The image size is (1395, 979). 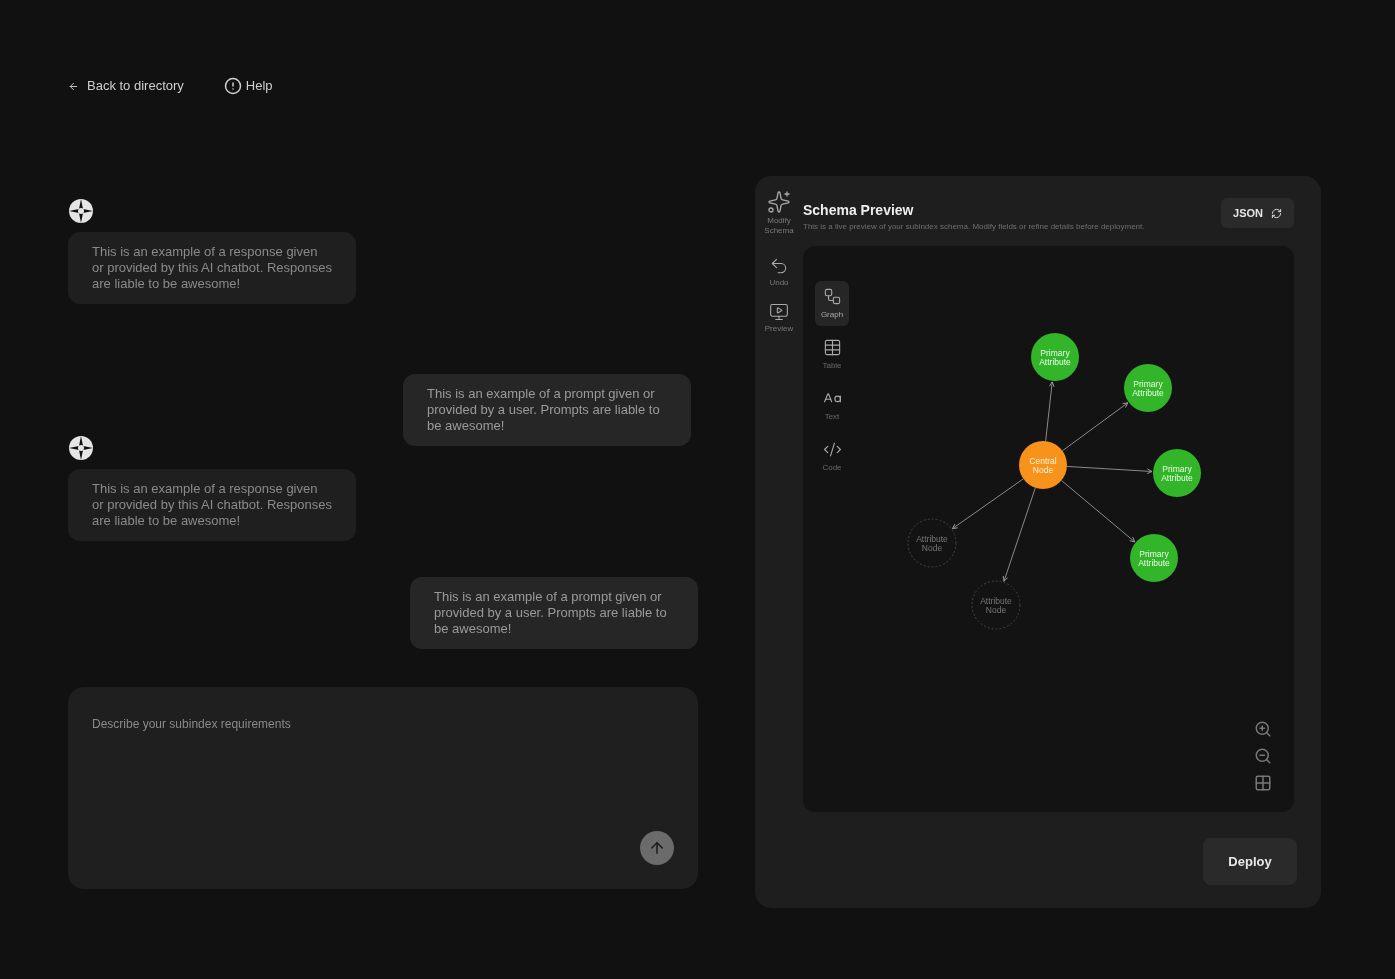 I want to click on help-link: Help, so click(x=248, y=86).